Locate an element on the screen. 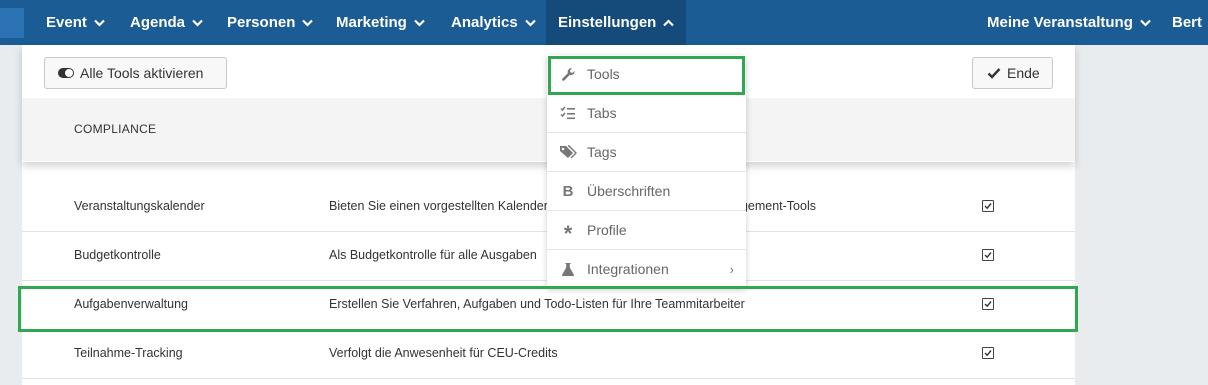 This screenshot has height=385, width=1208. done-label: Ende is located at coordinates (1023, 73).